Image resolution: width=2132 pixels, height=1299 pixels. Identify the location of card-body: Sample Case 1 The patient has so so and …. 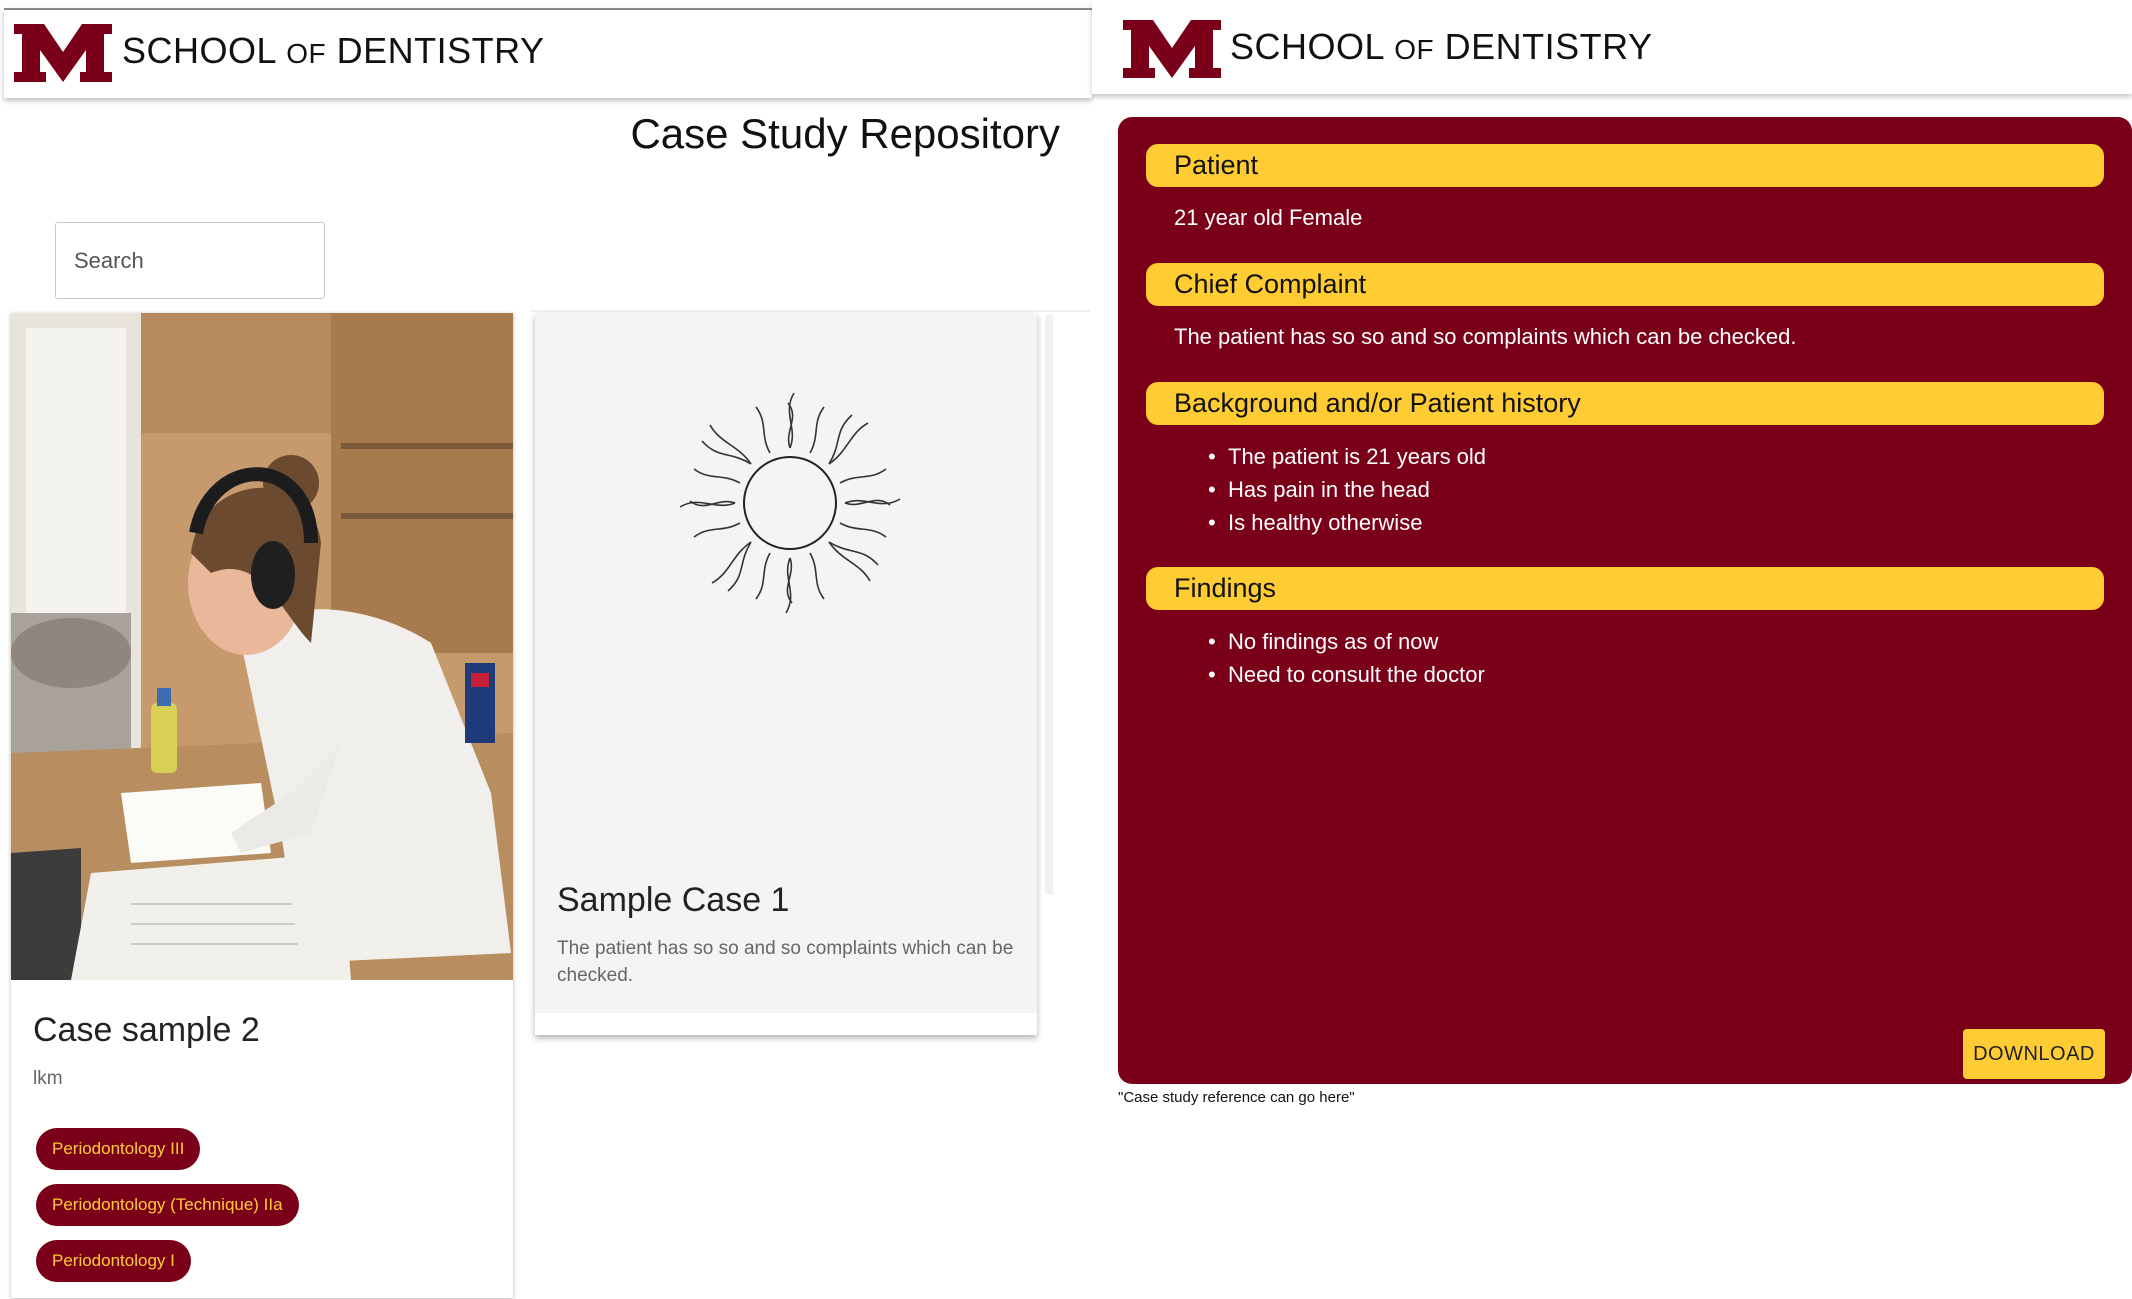
(786, 663).